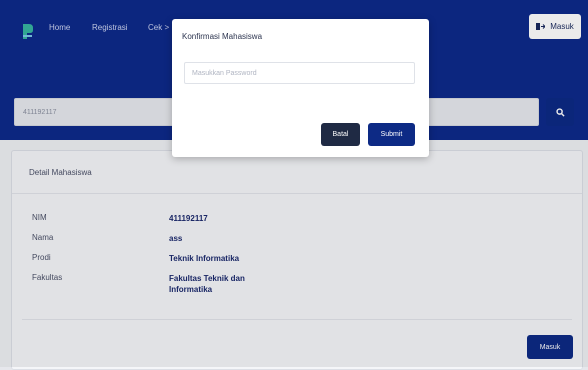 The width and height of the screenshot is (588, 370). Describe the element at coordinates (222, 36) in the screenshot. I see `modal-title: Konfirmasi Mahasiswa` at that location.